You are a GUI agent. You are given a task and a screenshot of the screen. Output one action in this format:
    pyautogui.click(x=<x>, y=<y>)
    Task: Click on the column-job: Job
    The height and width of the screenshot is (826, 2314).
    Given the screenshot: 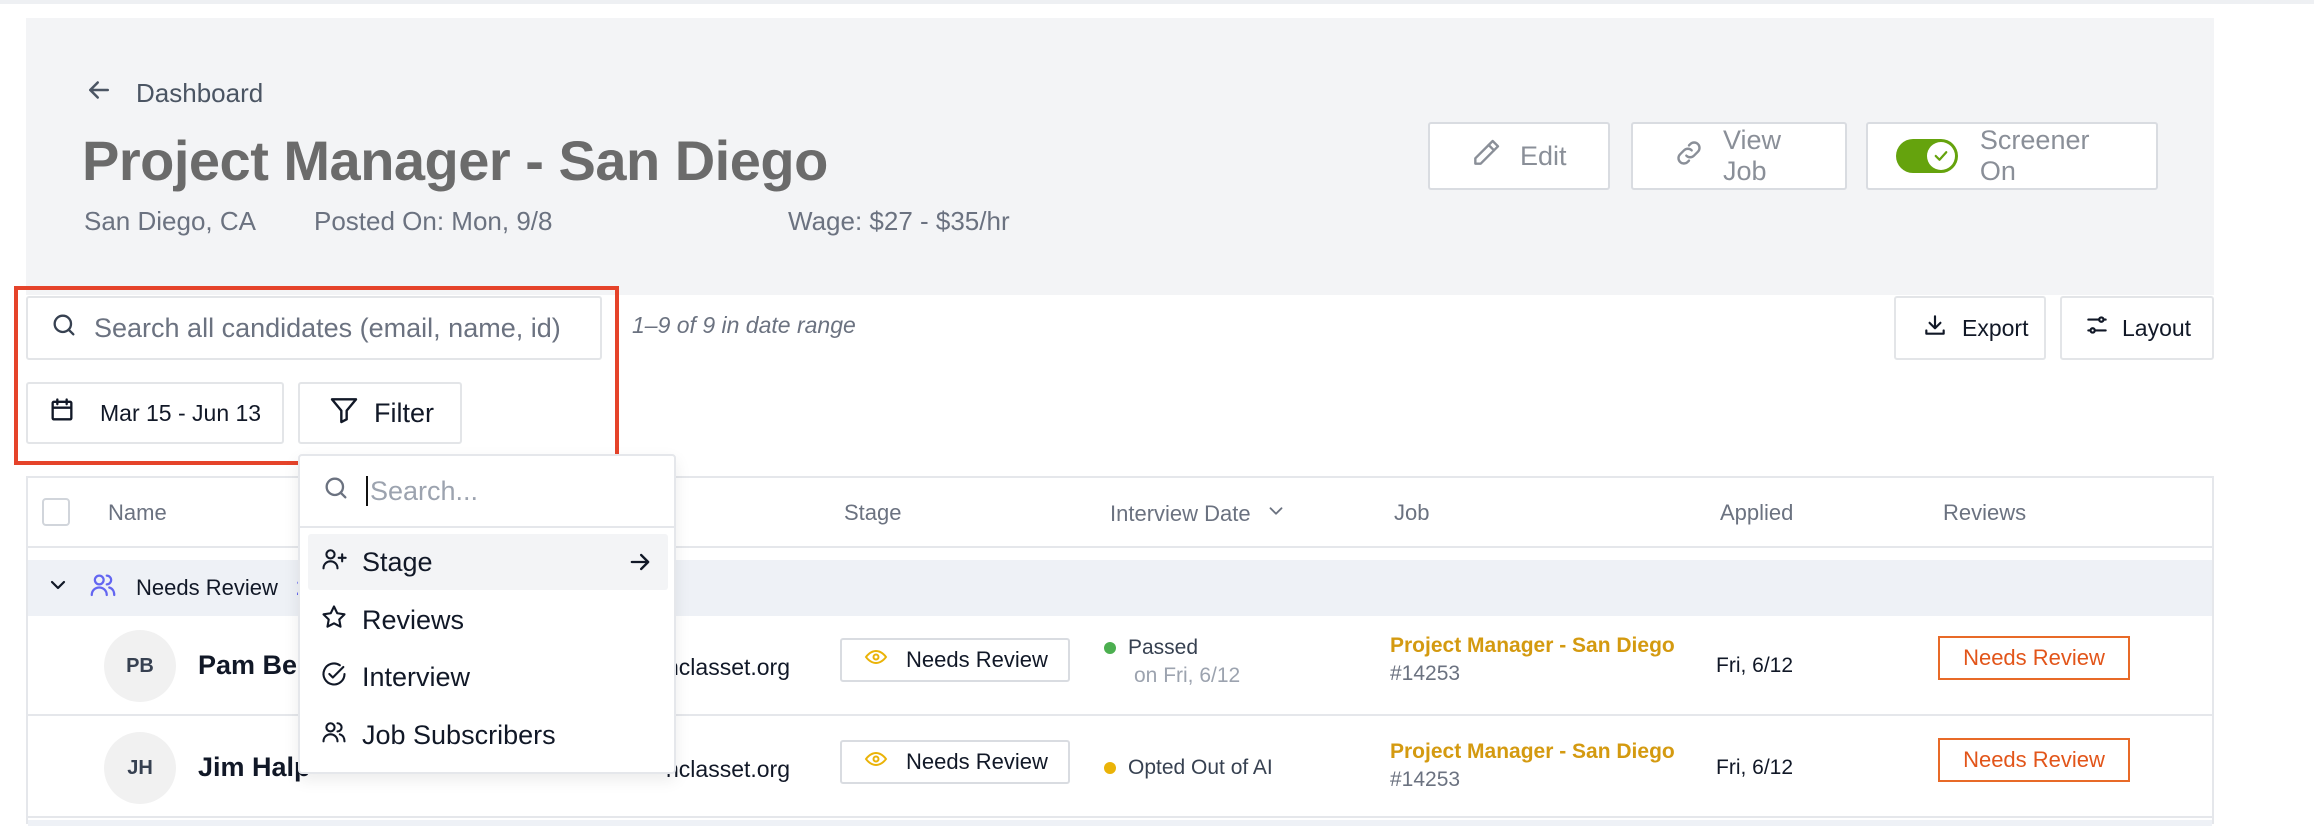 What is the action you would take?
    pyautogui.click(x=1411, y=513)
    